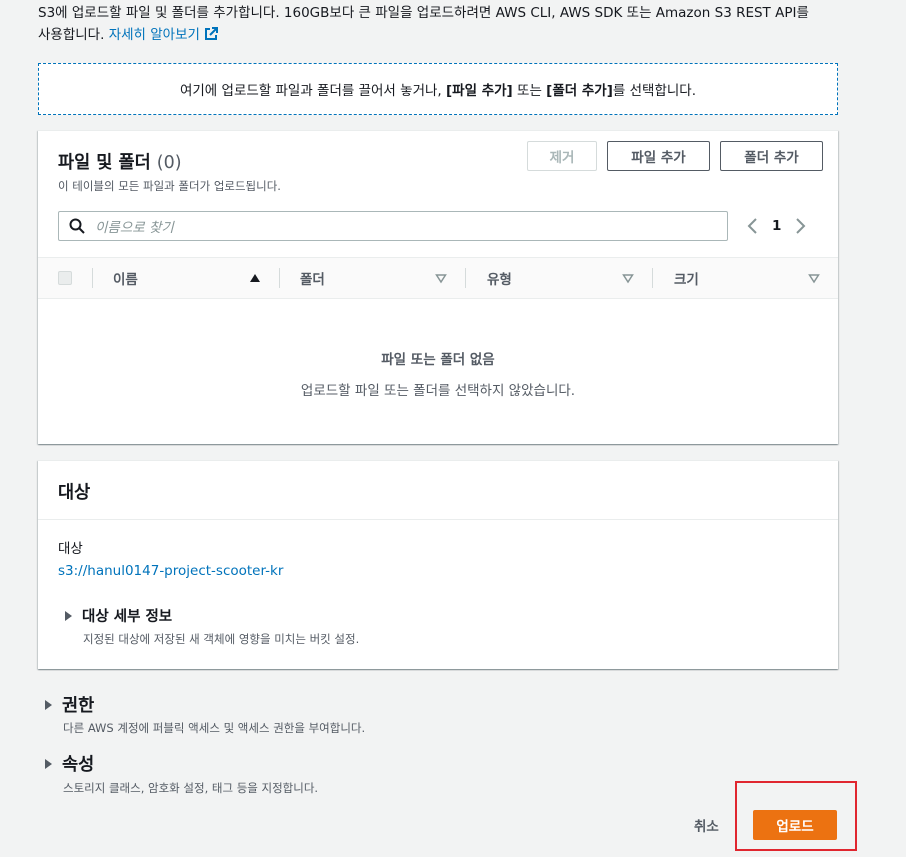 This screenshot has width=906, height=857. I want to click on dropzone-text-middle: 또는, so click(529, 91).